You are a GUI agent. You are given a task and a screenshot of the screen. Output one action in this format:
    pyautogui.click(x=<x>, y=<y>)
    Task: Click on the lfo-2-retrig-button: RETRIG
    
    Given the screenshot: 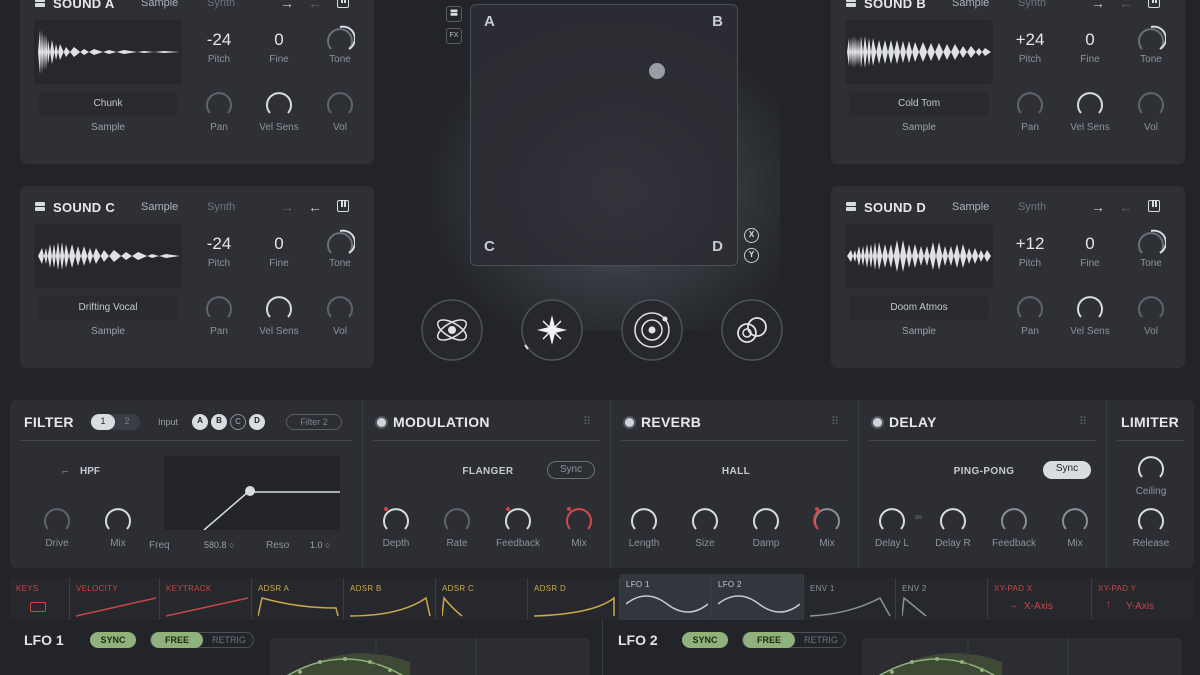 What is the action you would take?
    pyautogui.click(x=821, y=640)
    